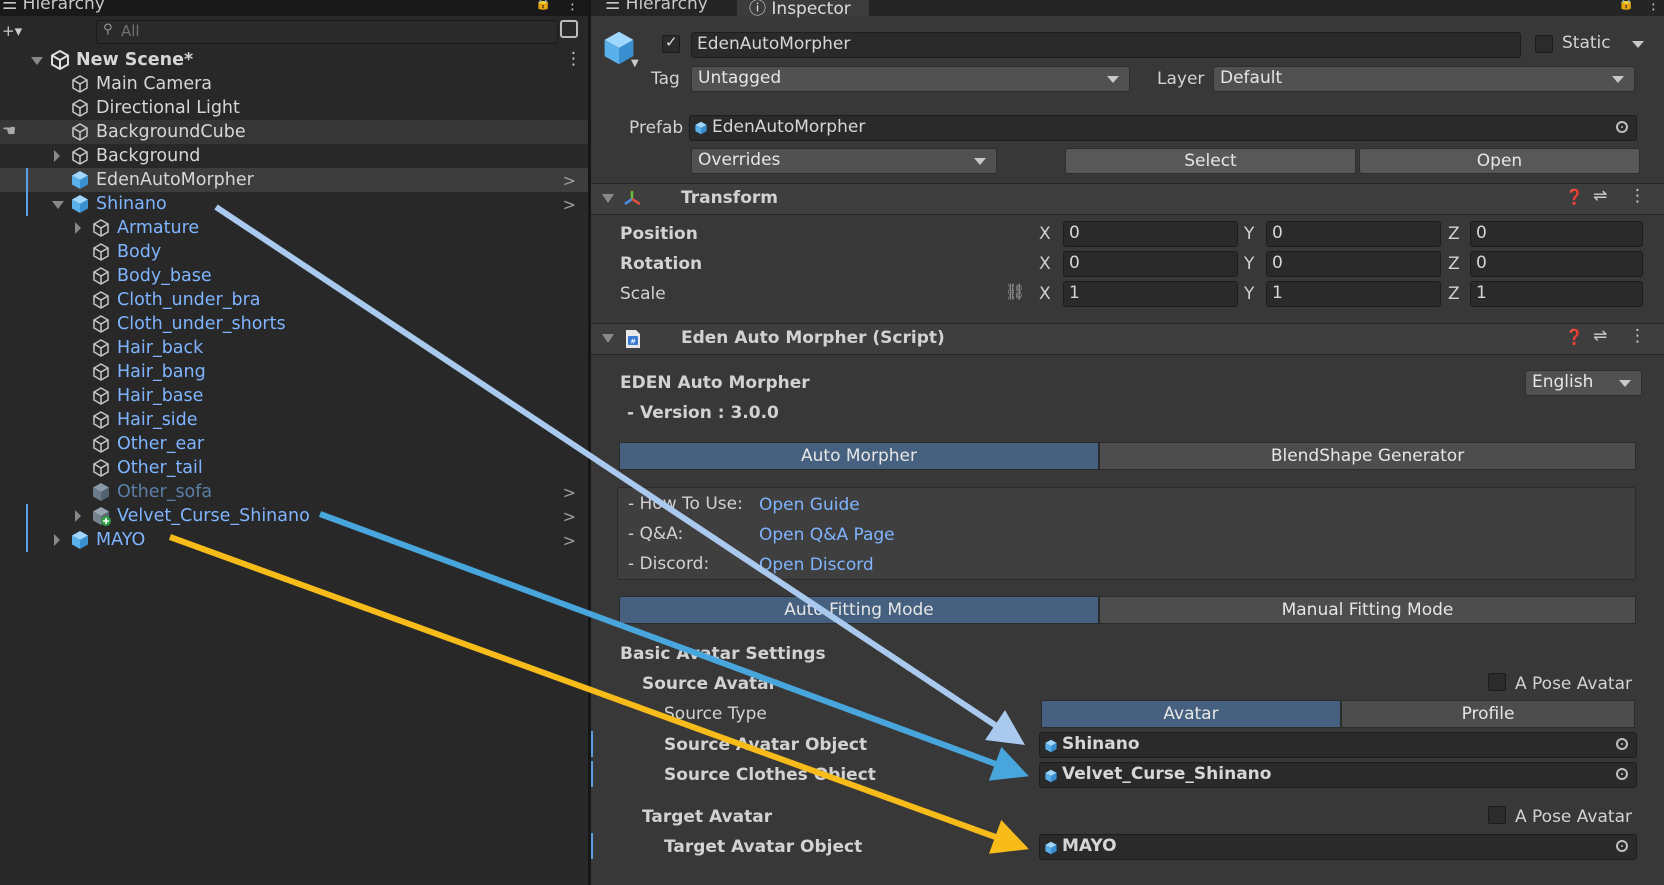  What do you see at coordinates (53, 7) in the screenshot?
I see `hierarchy-tab: ☰ Hierarchy` at bounding box center [53, 7].